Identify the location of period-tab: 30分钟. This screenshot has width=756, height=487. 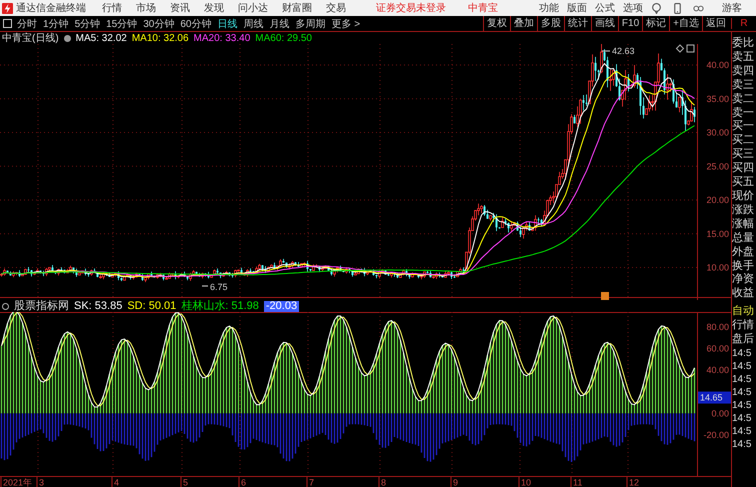
(158, 23).